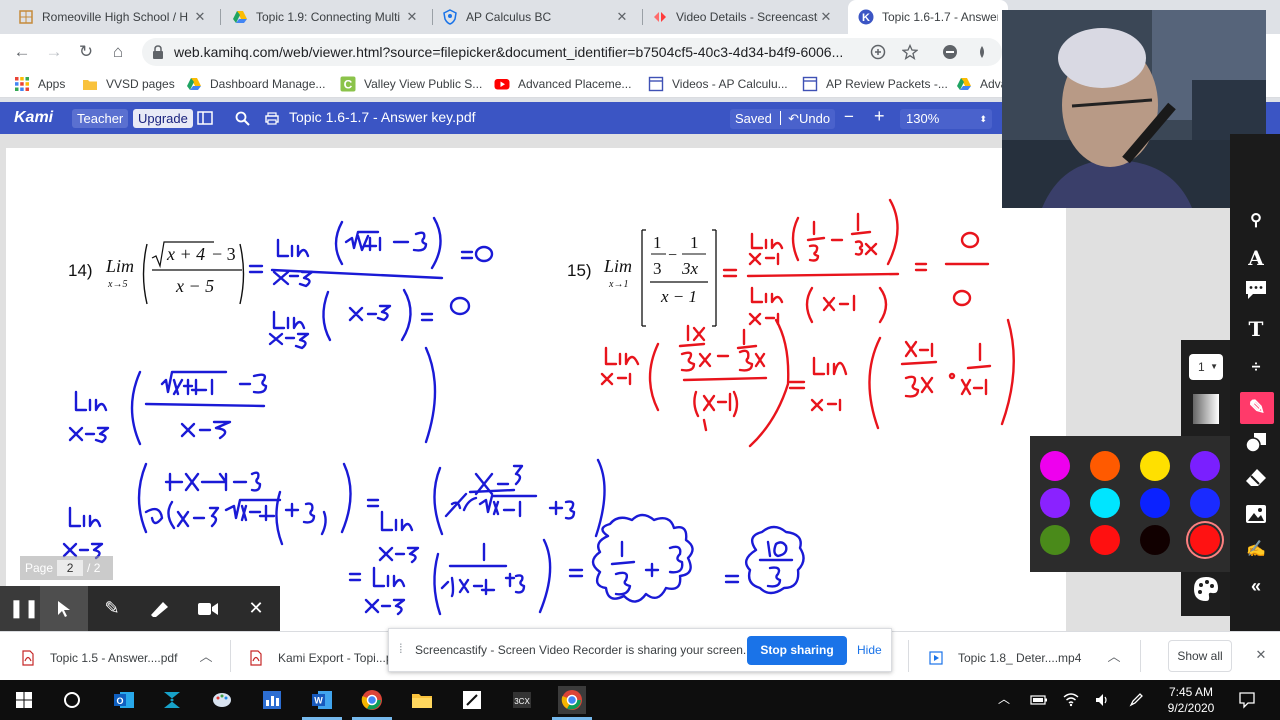 Image resolution: width=1280 pixels, height=720 pixels. What do you see at coordinates (982, 52) in the screenshot?
I see `extension-drop-icon` at bounding box center [982, 52].